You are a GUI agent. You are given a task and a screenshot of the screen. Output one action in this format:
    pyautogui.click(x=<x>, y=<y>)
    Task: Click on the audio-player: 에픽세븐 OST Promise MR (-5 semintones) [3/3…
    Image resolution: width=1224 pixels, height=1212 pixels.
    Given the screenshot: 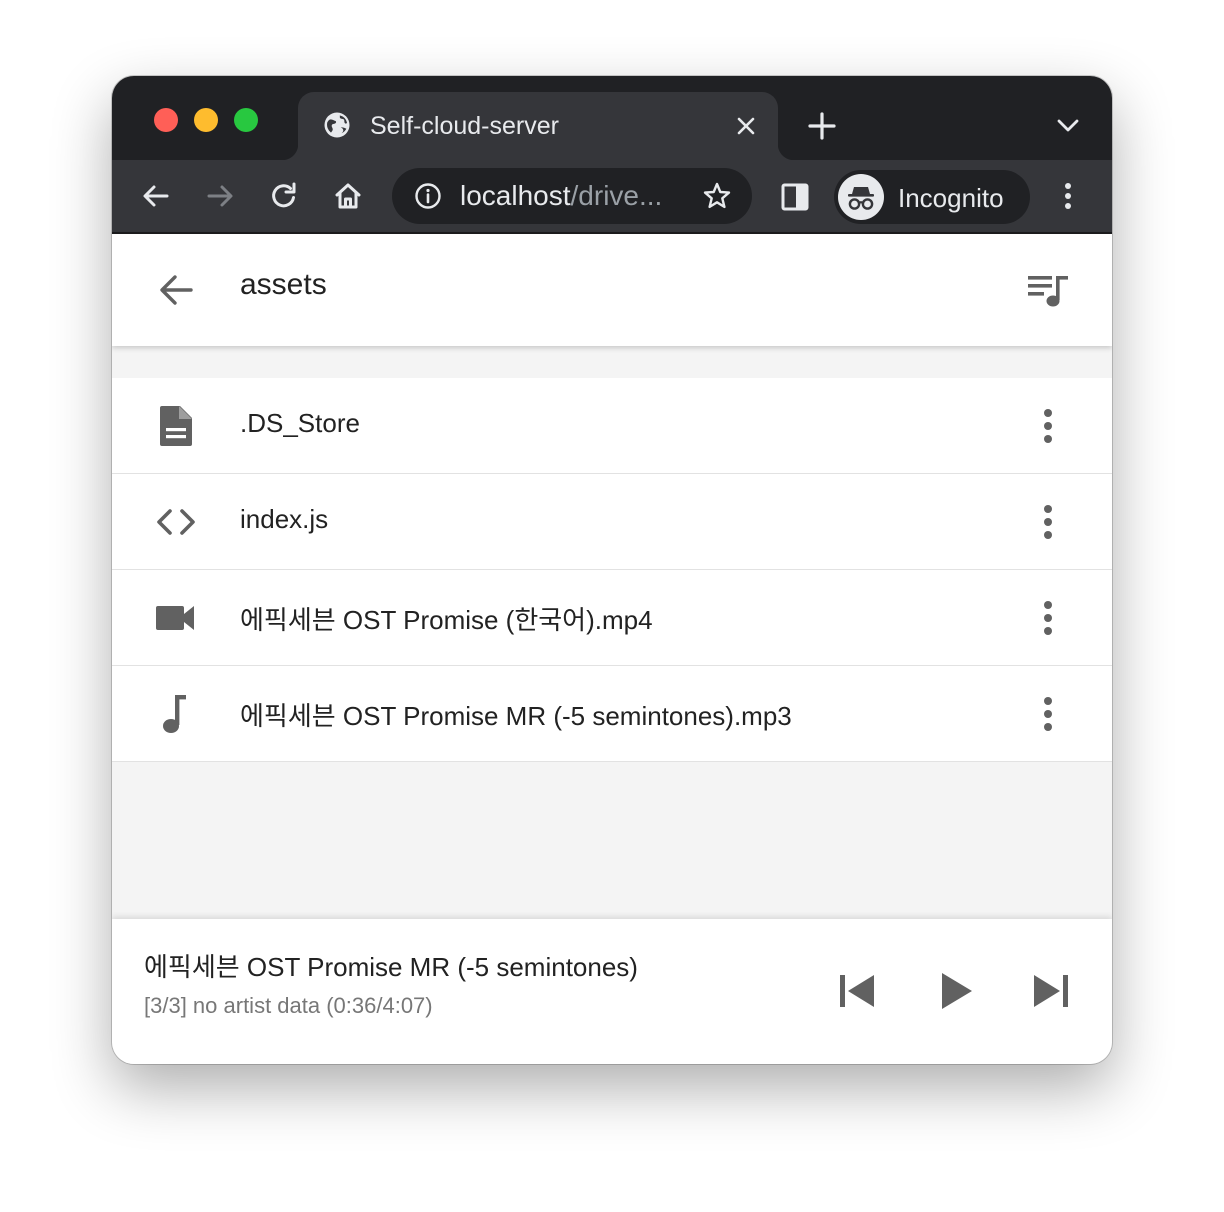 What is the action you would take?
    pyautogui.click(x=612, y=991)
    